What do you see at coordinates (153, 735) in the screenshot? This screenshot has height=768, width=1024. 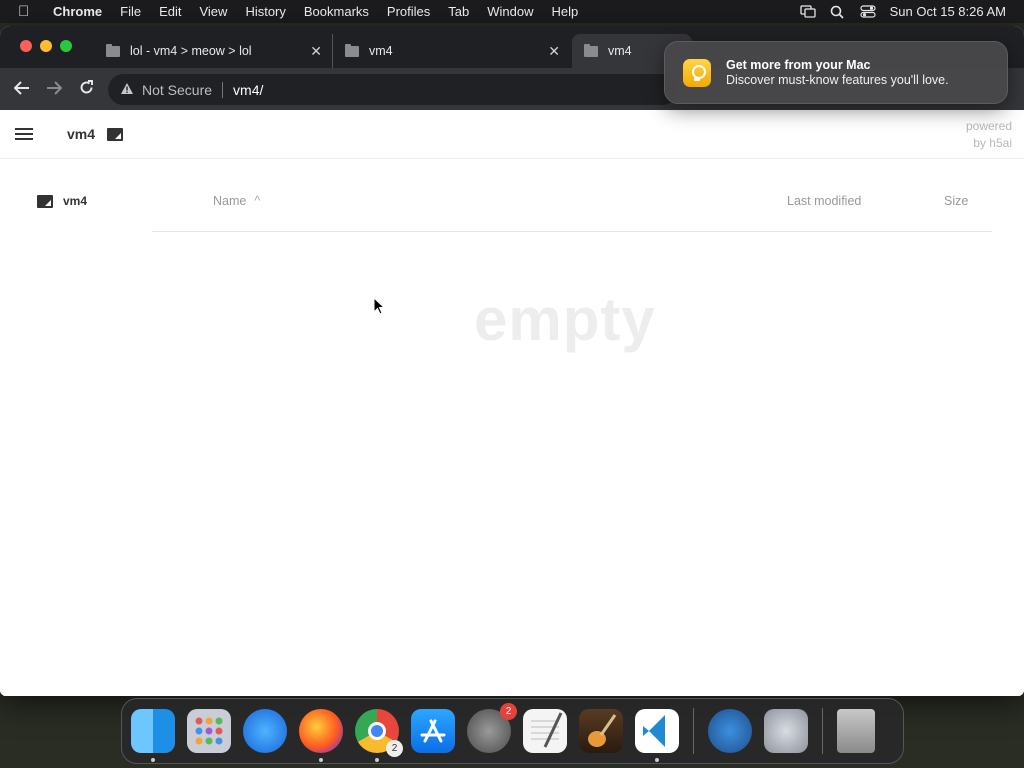 I see `finder-icon` at bounding box center [153, 735].